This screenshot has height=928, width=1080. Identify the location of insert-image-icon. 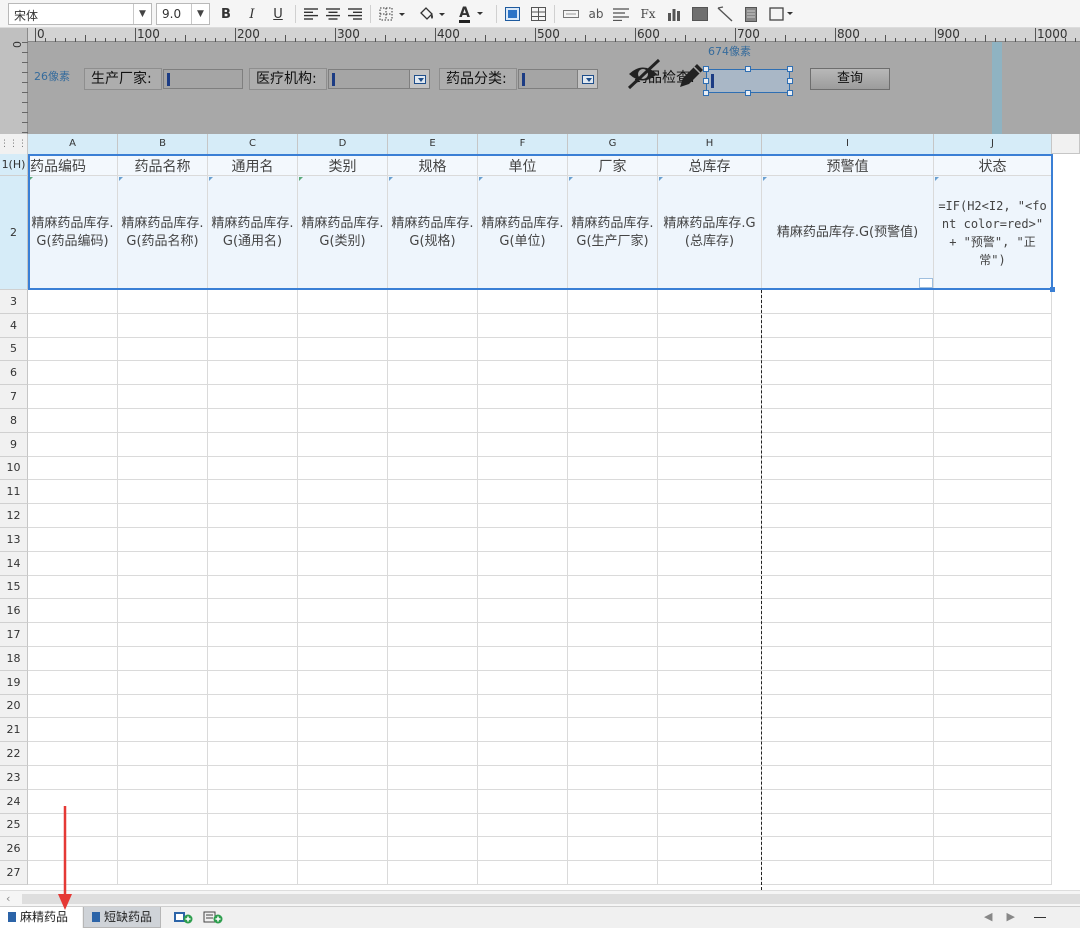
(512, 14).